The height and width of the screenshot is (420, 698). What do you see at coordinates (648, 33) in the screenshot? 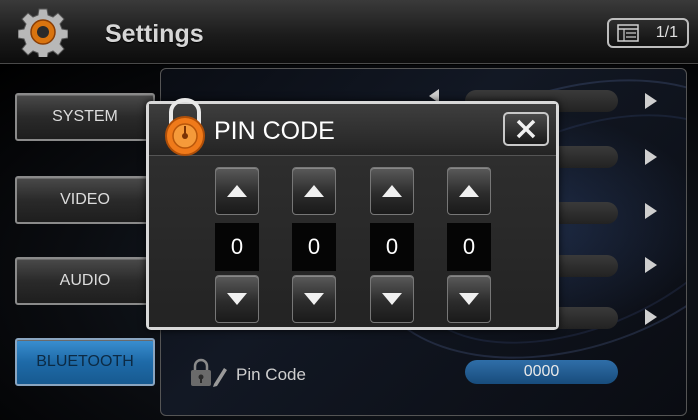
I see `page-indicator-button: 1/1` at bounding box center [648, 33].